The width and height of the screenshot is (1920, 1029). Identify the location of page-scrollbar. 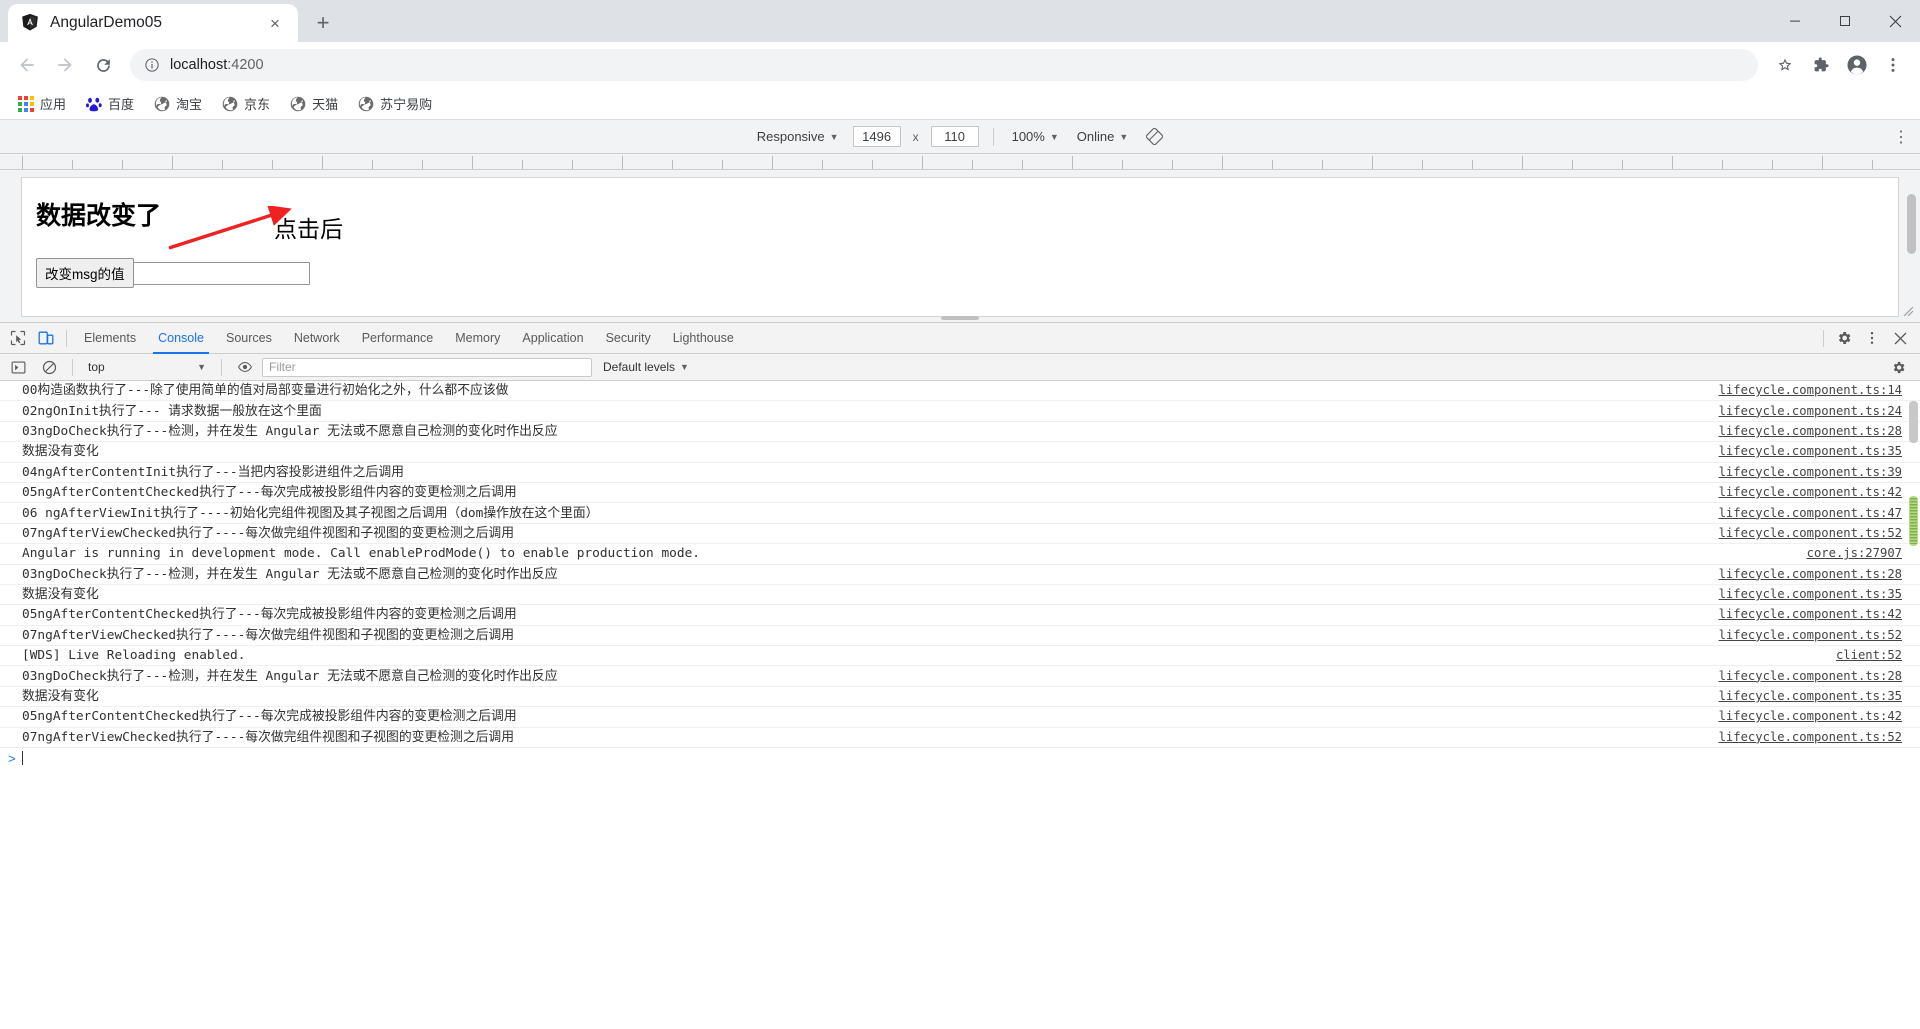
(1911, 224).